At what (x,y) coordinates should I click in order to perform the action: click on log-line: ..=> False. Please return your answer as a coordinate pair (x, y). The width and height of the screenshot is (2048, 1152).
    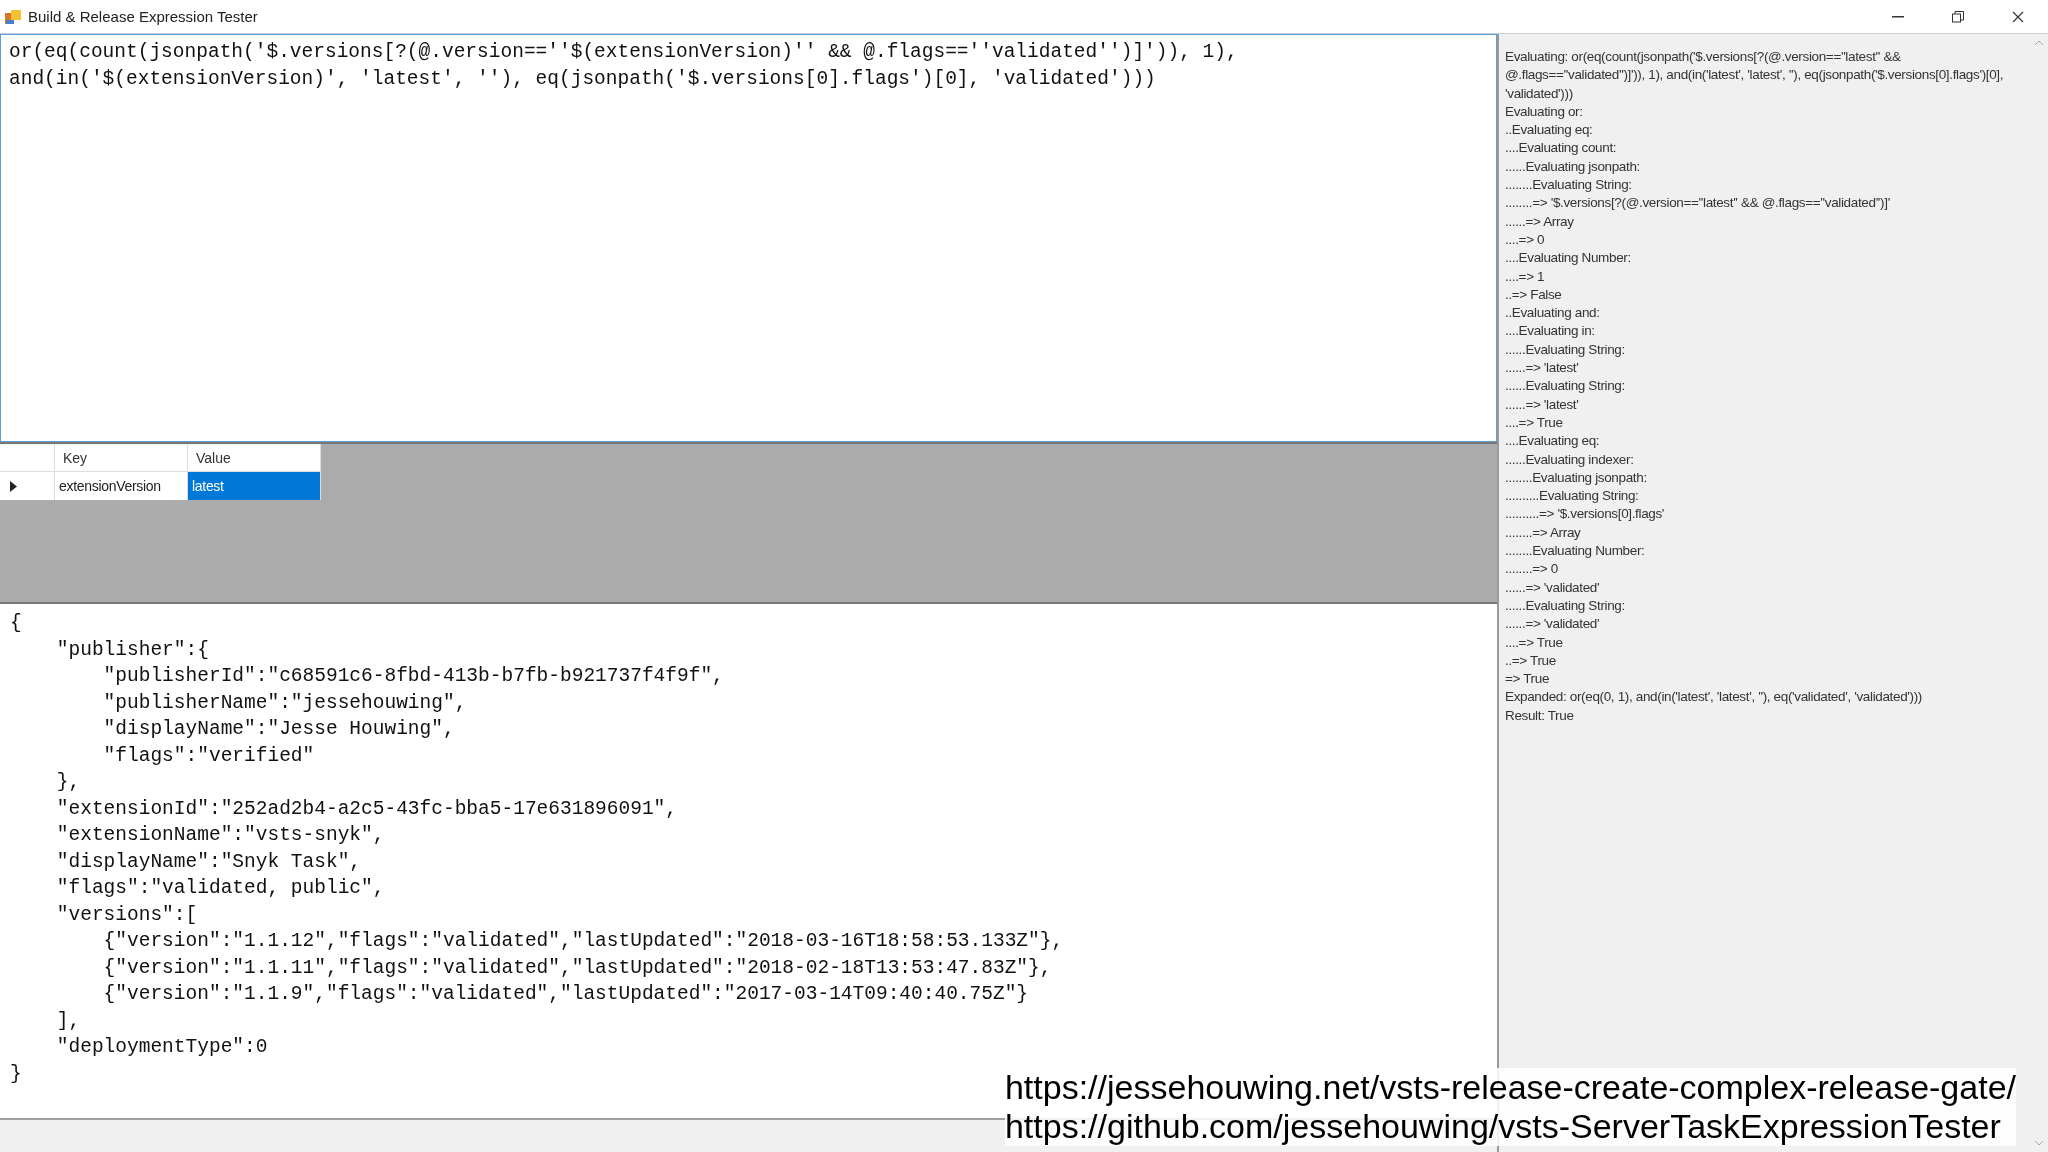
    Looking at the image, I should click on (1534, 294).